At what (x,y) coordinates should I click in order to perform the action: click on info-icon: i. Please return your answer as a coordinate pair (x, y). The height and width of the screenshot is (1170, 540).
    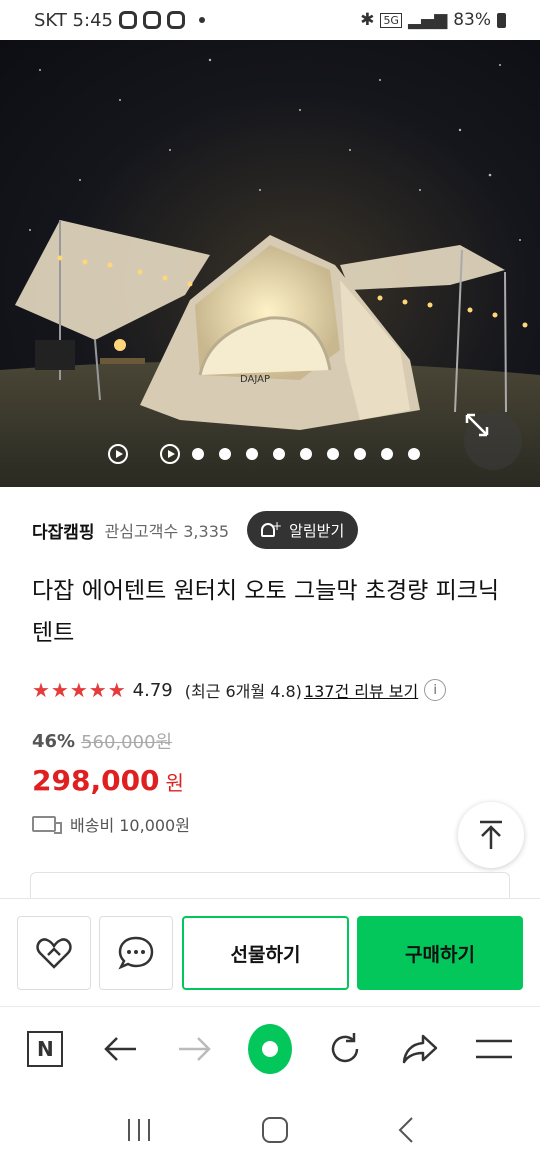
    Looking at the image, I should click on (435, 690).